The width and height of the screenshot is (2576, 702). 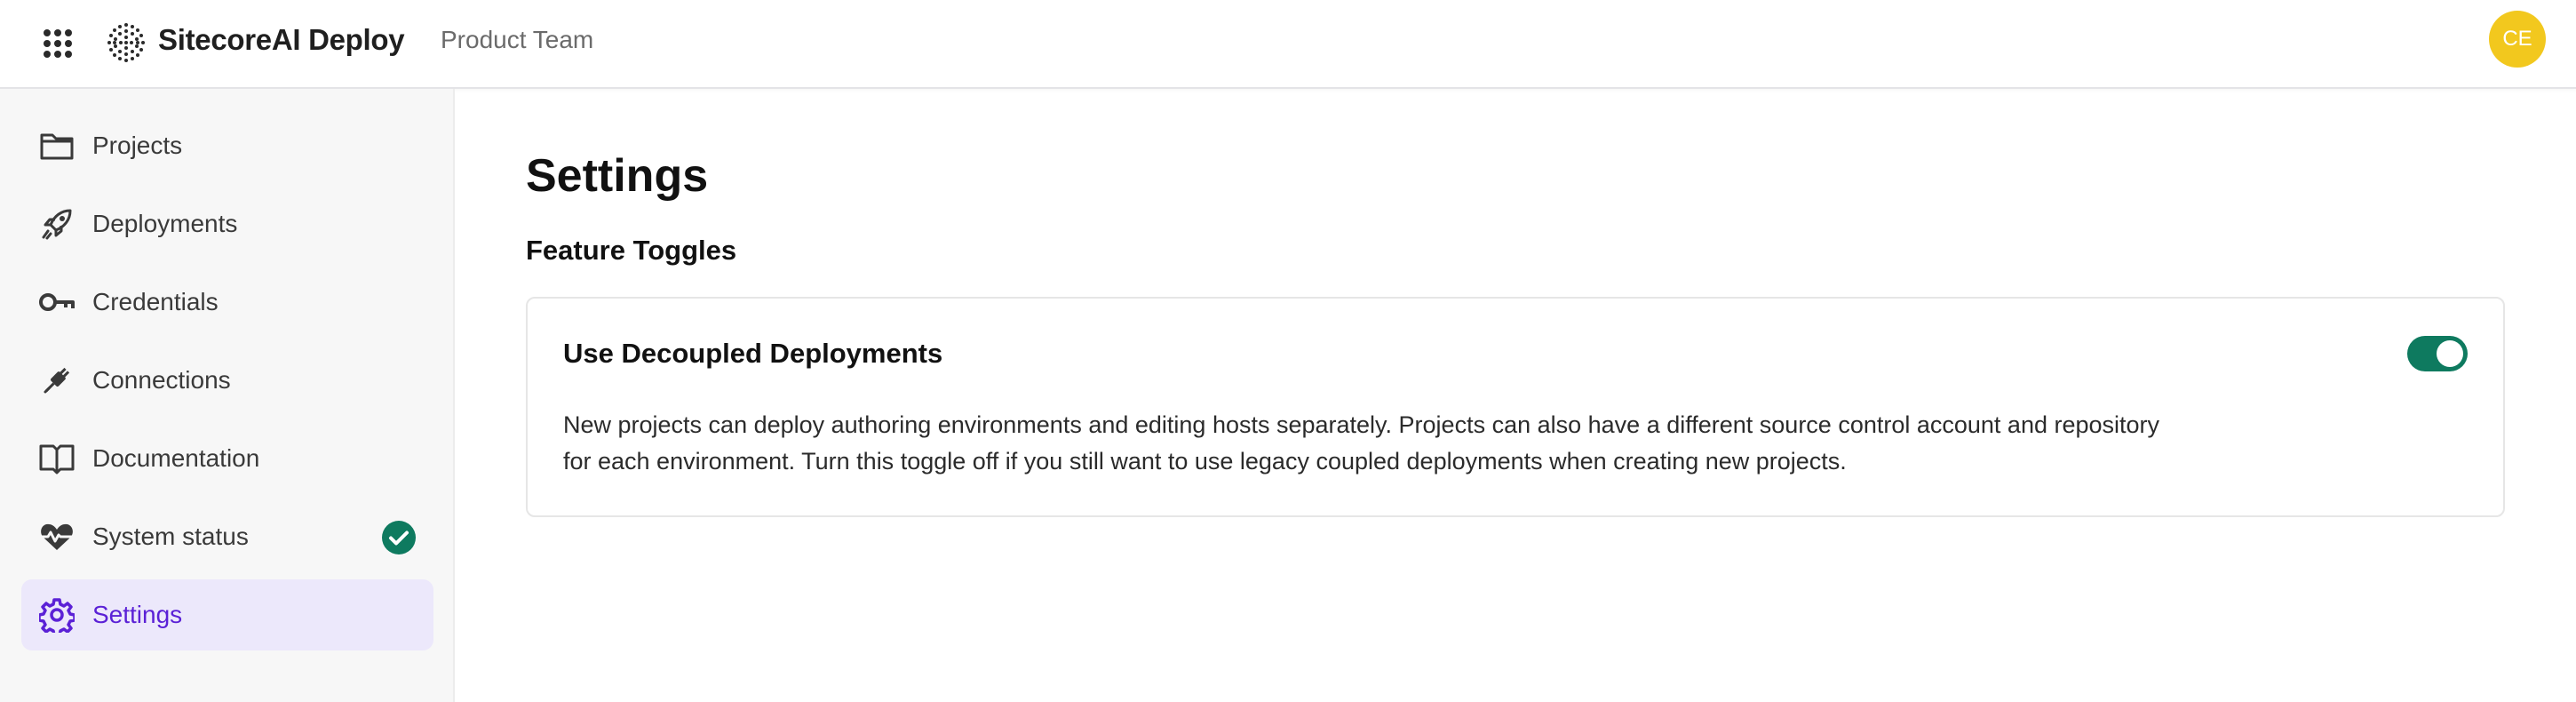 What do you see at coordinates (57, 380) in the screenshot?
I see `plug-icon` at bounding box center [57, 380].